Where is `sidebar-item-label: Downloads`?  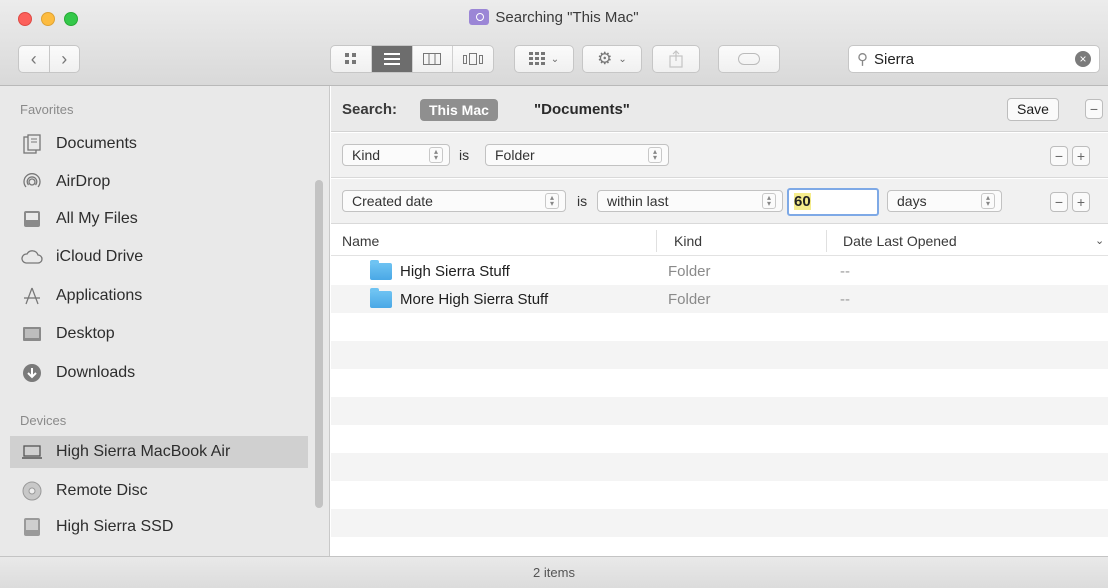 sidebar-item-label: Downloads is located at coordinates (96, 372).